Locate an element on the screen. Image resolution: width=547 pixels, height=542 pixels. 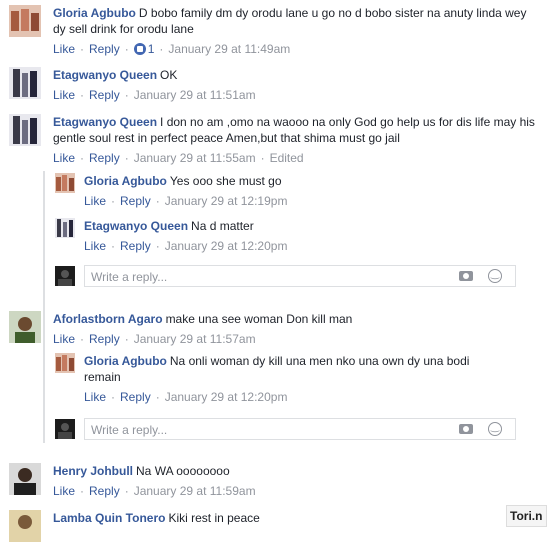
comment-actions: Like · Reply · January 29 at 11:59am is located at coordinates (295, 491).